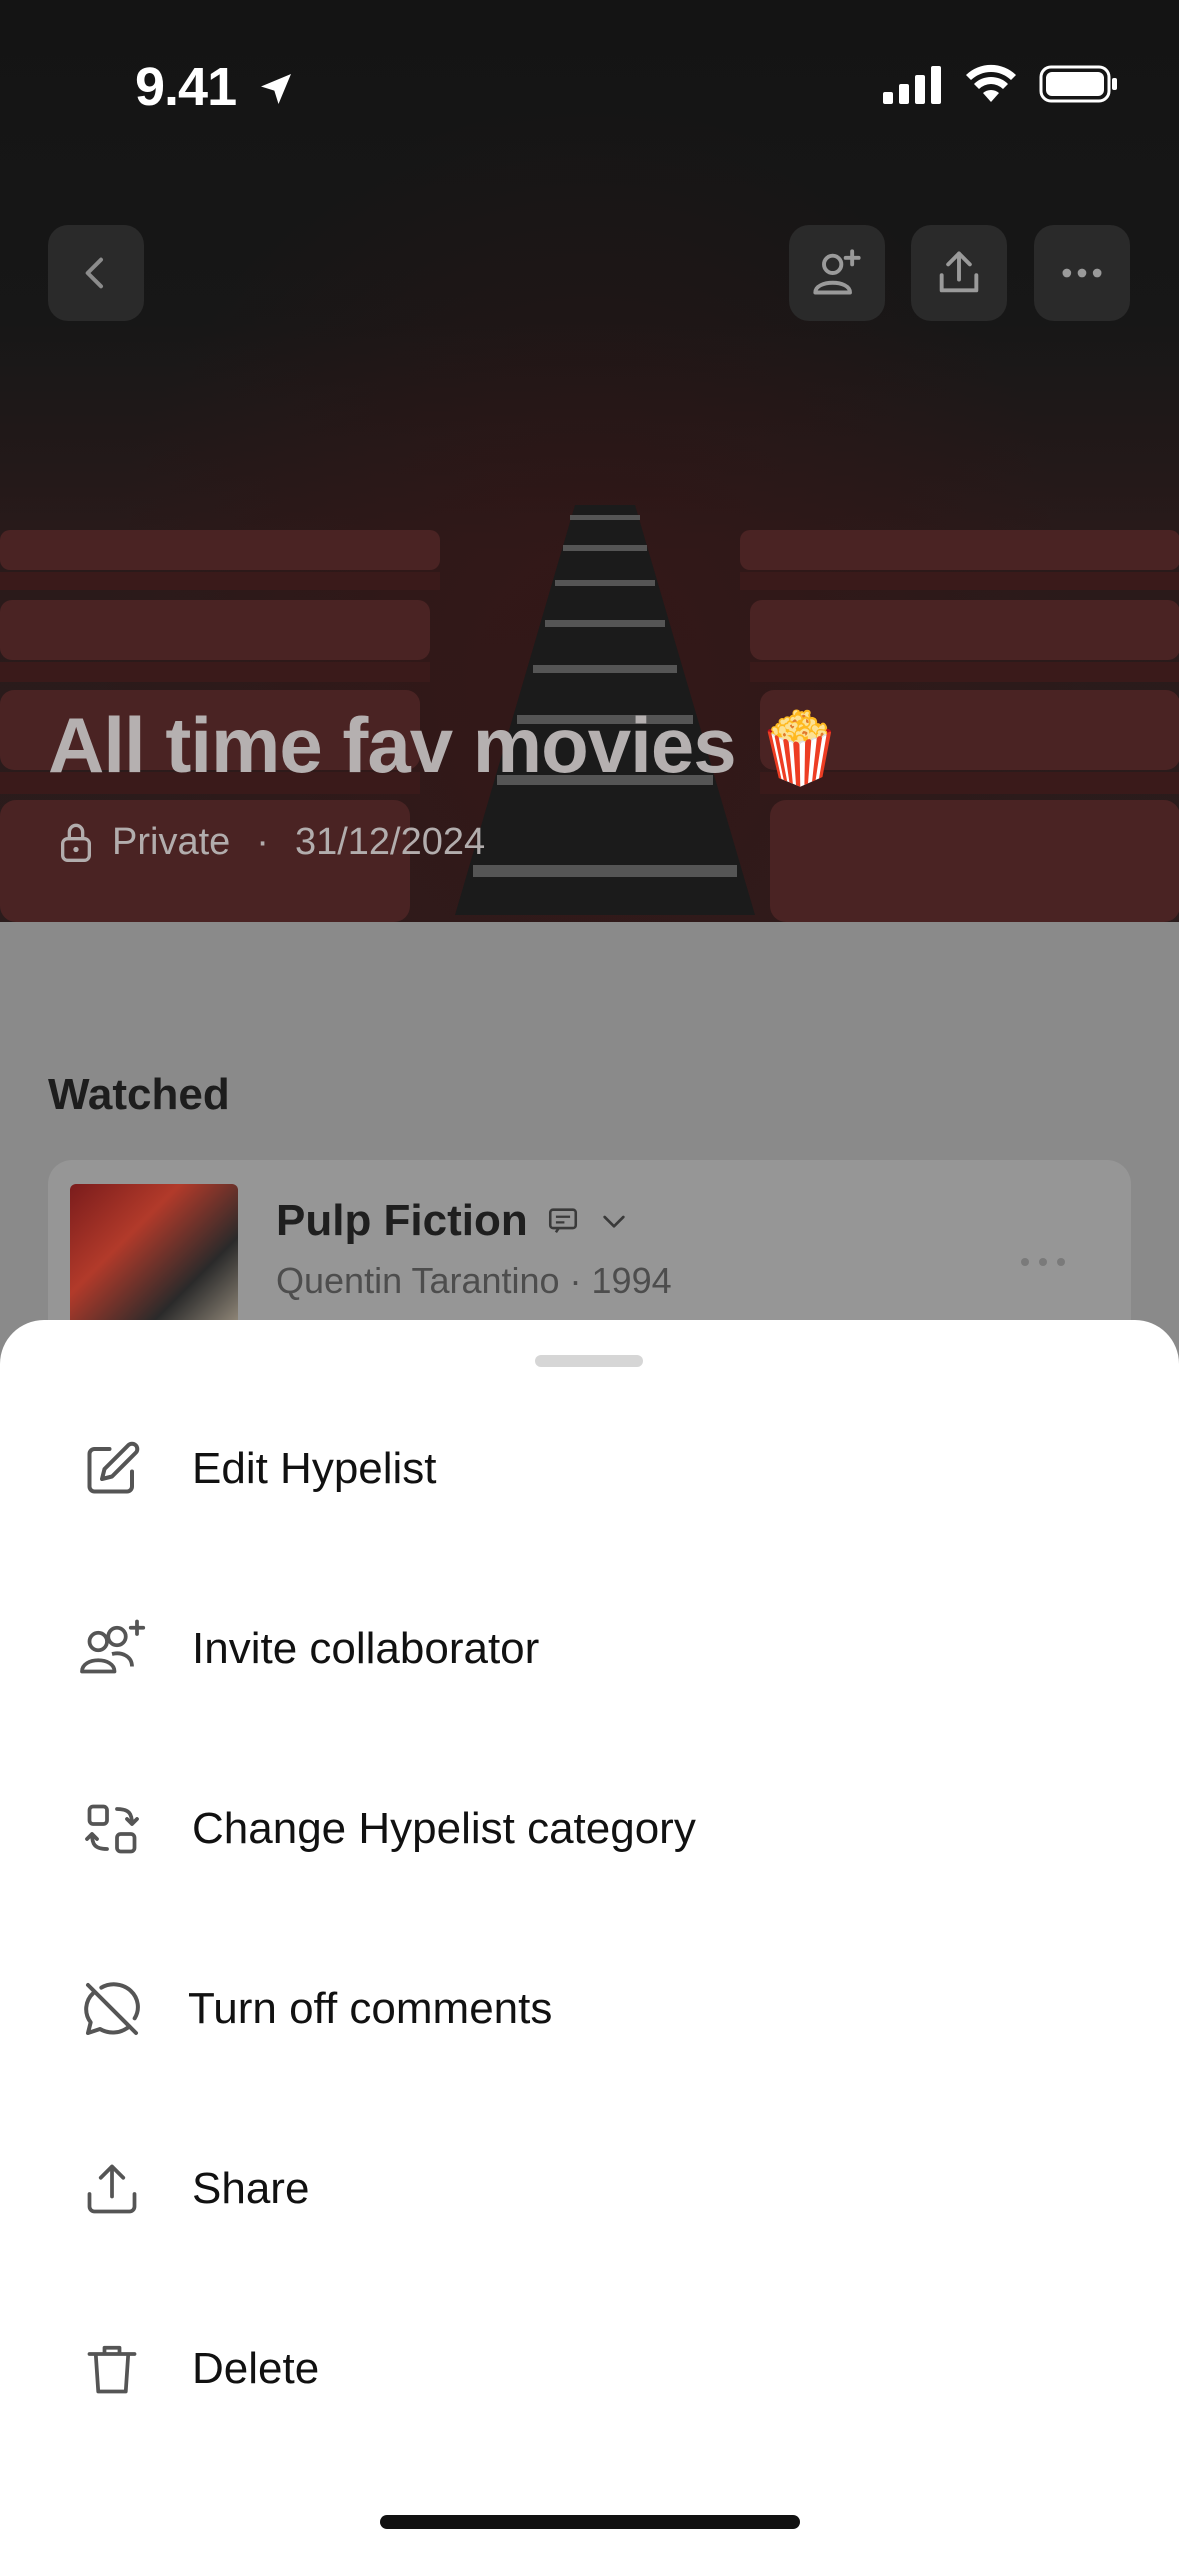 The width and height of the screenshot is (1179, 2556). I want to click on more-options-button, so click(1082, 273).